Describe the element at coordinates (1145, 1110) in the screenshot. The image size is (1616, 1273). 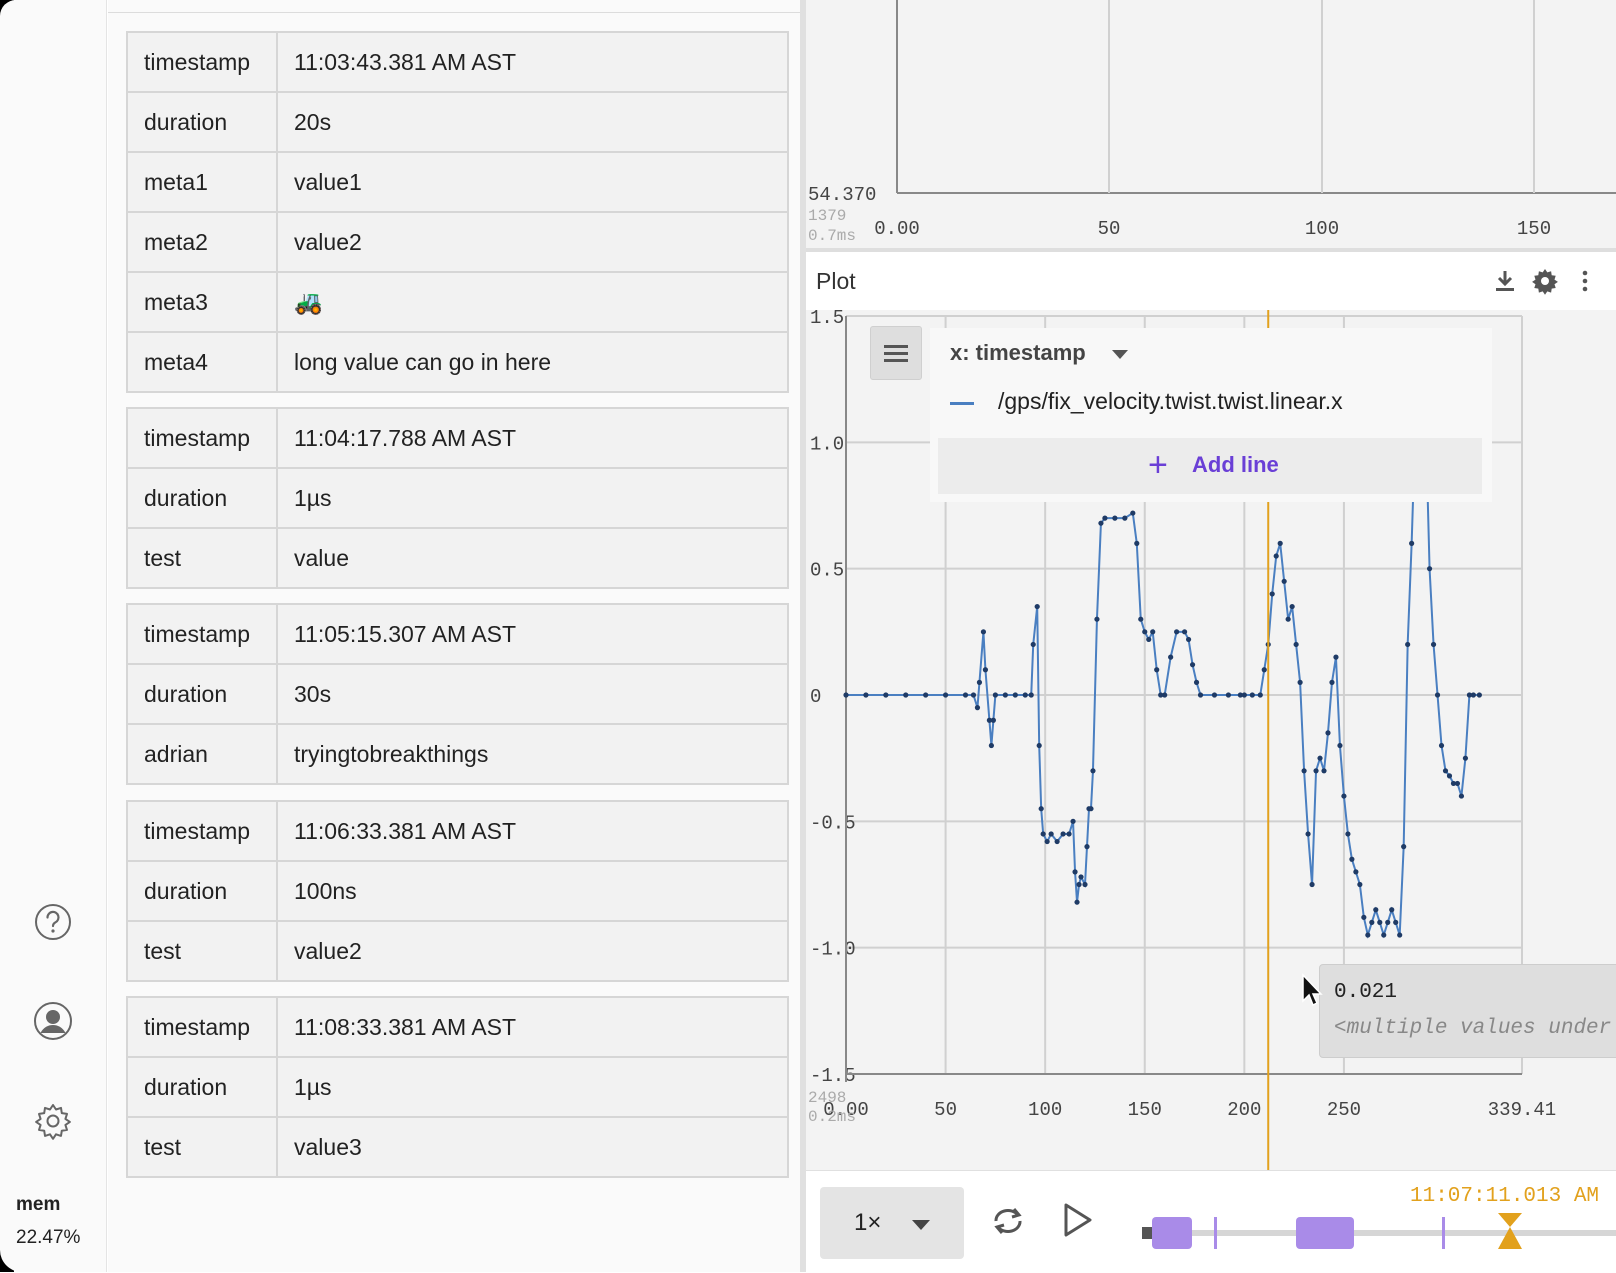
I see `x-tick-label: 150` at that location.